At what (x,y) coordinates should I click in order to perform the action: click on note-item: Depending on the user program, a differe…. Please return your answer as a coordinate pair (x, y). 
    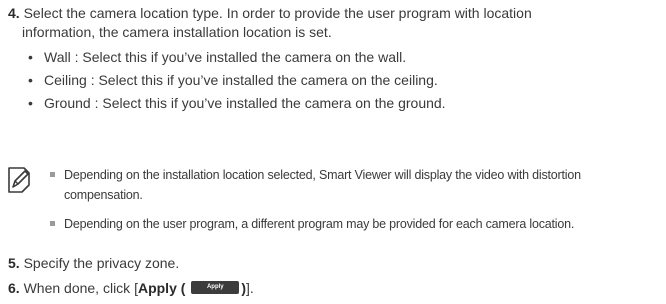
    Looking at the image, I should click on (356, 224).